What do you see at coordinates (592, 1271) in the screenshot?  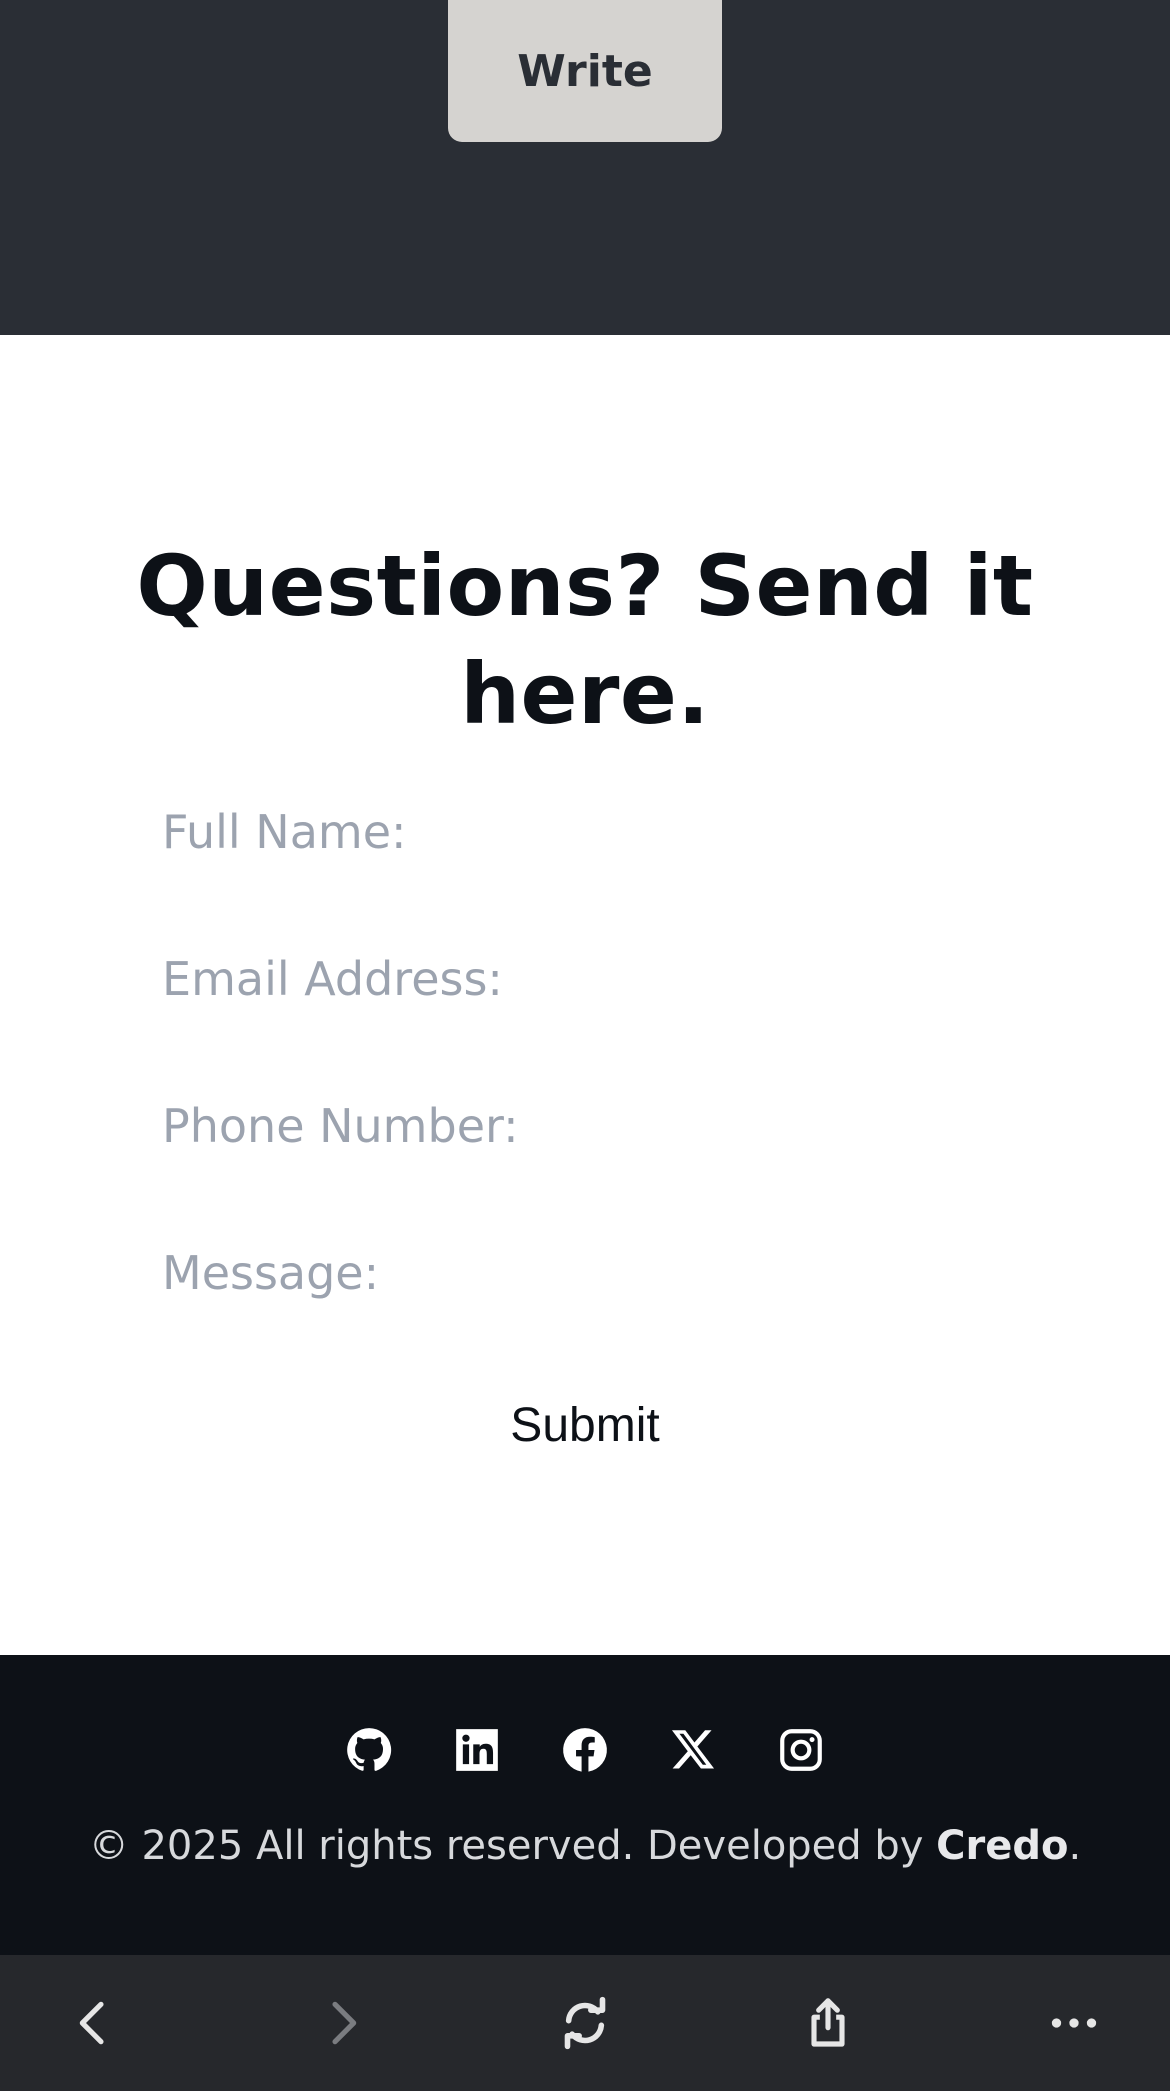 I see `message-field: Message:` at bounding box center [592, 1271].